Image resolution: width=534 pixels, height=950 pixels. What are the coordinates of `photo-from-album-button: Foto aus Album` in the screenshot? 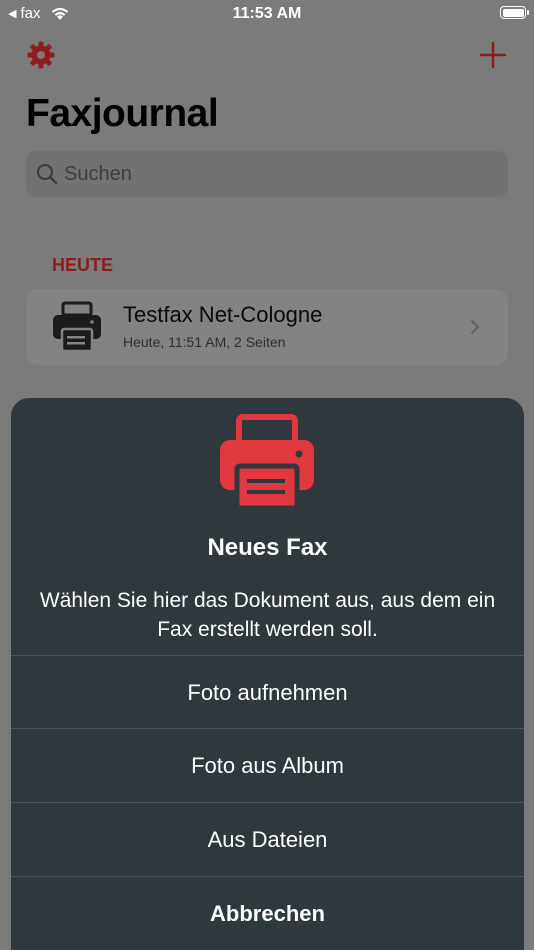 It's located at (267, 765).